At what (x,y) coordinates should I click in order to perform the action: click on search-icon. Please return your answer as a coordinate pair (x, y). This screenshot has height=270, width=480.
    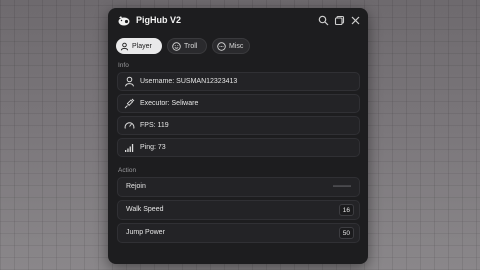
    Looking at the image, I should click on (323, 20).